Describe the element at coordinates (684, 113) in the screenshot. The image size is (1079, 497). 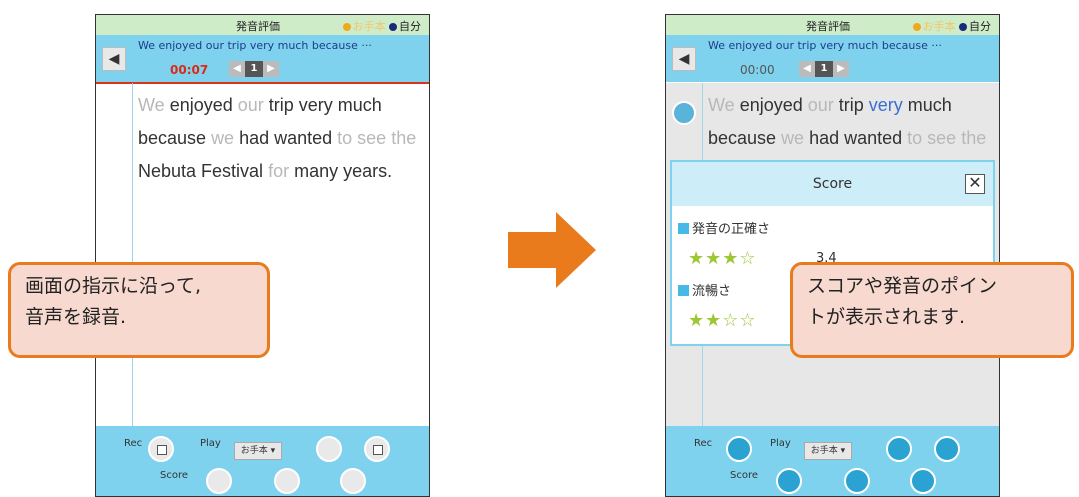
I see `recording-indicator-icon` at that location.